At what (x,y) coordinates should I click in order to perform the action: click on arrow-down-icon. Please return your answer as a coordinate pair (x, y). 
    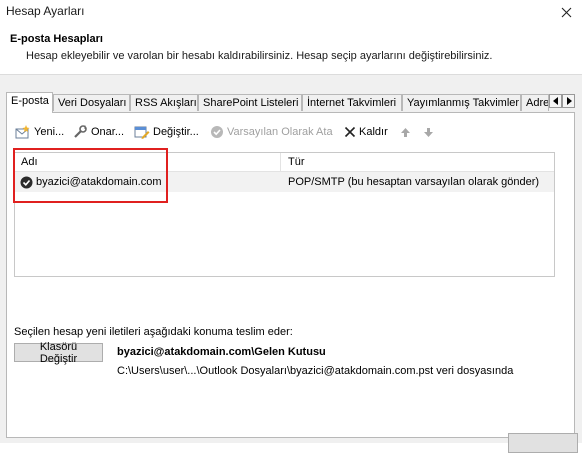
    Looking at the image, I should click on (428, 132).